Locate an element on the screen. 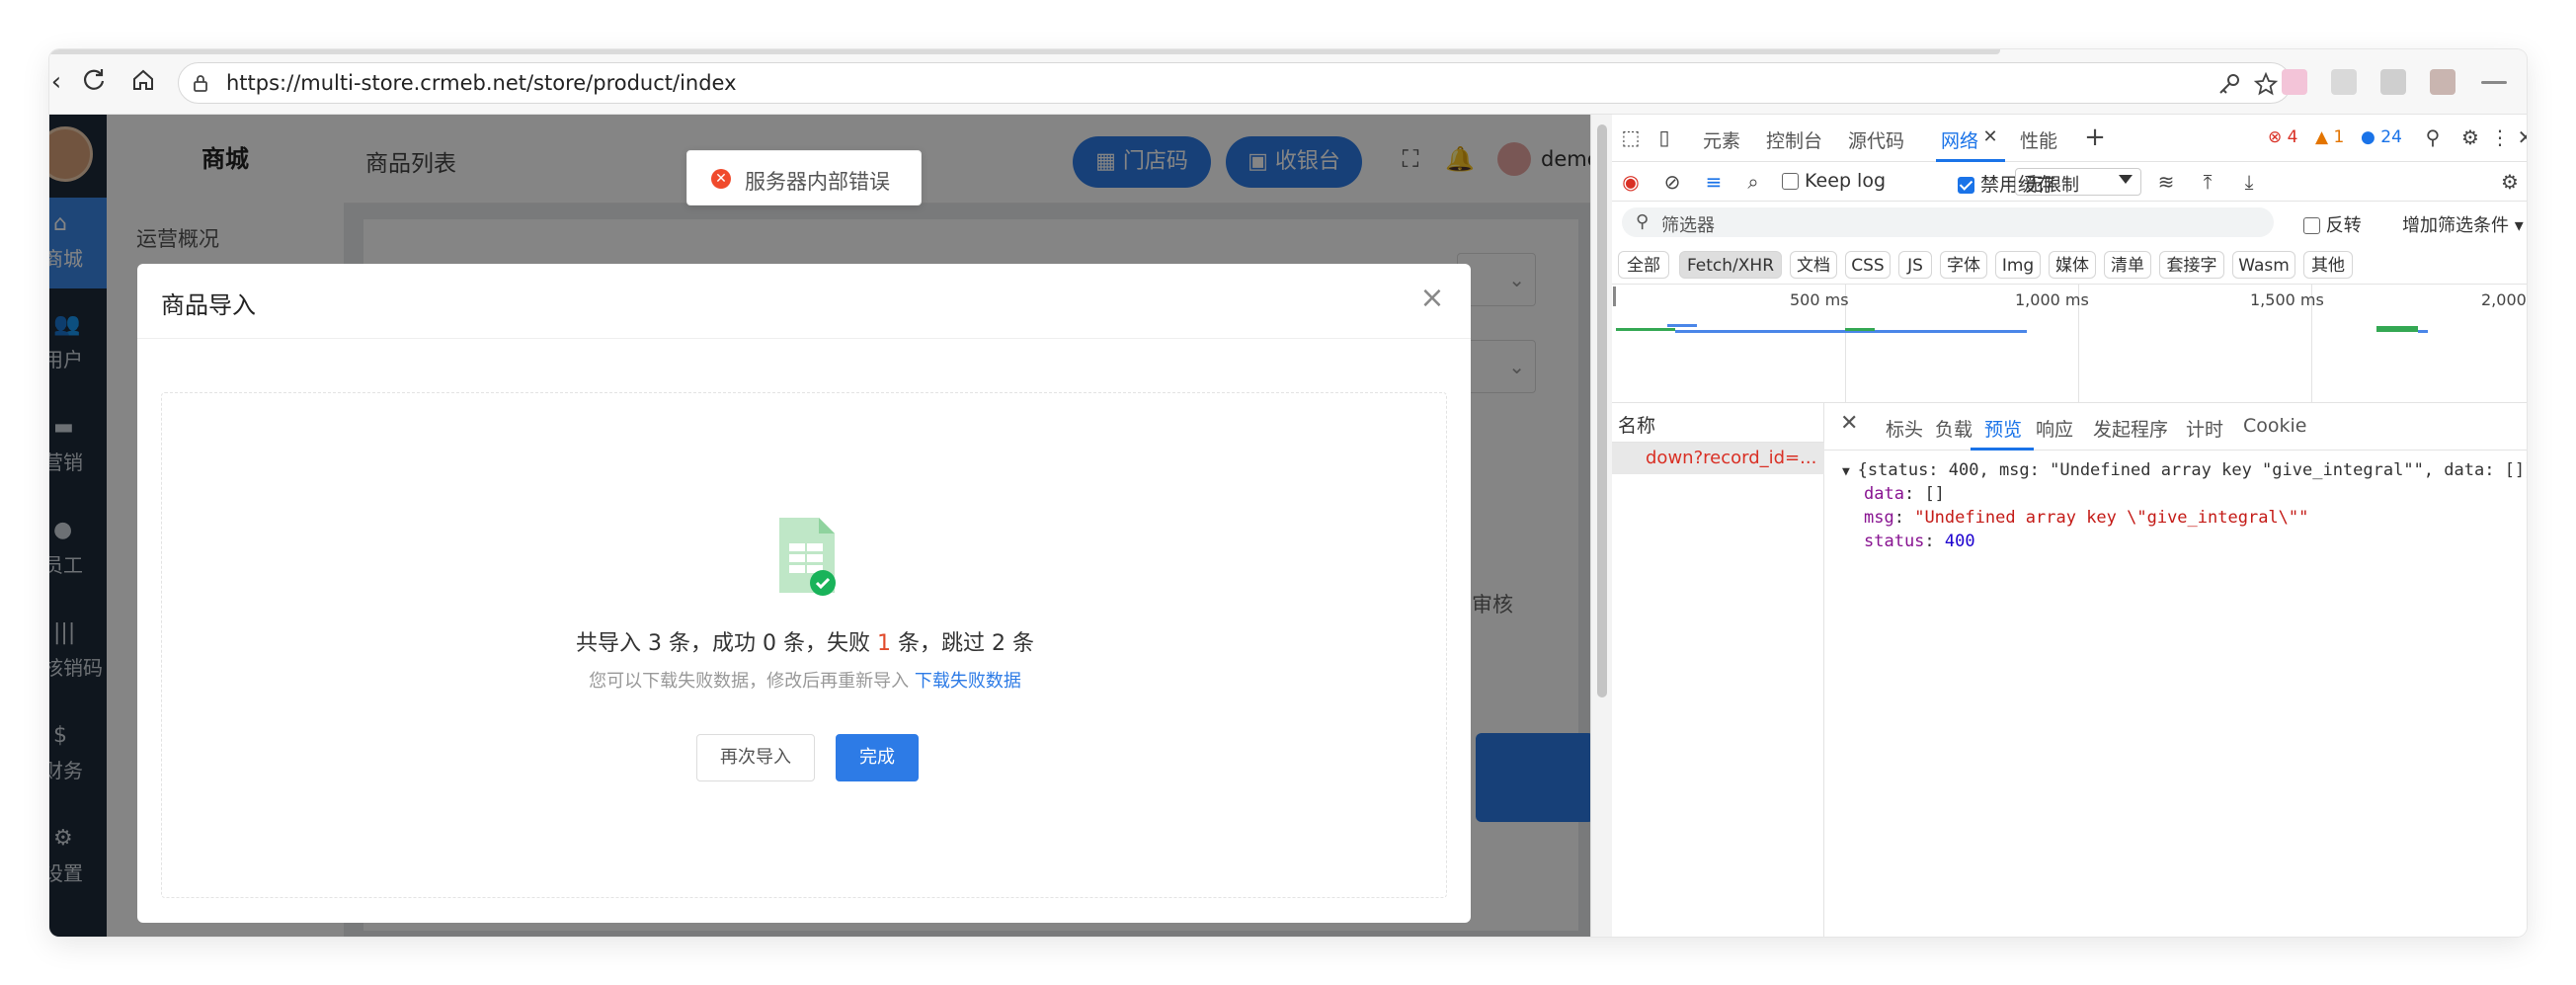 This screenshot has width=2576, height=985. inspect-icon: ⬚ is located at coordinates (1631, 137).